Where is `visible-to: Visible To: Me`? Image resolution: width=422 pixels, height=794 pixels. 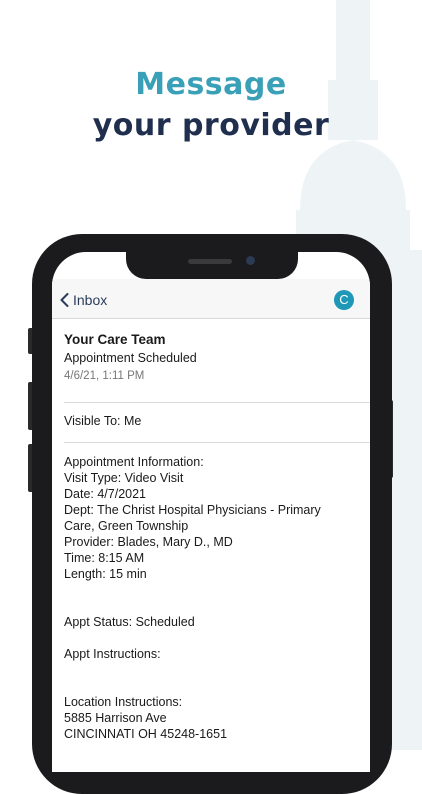 visible-to: Visible To: Me is located at coordinates (103, 421).